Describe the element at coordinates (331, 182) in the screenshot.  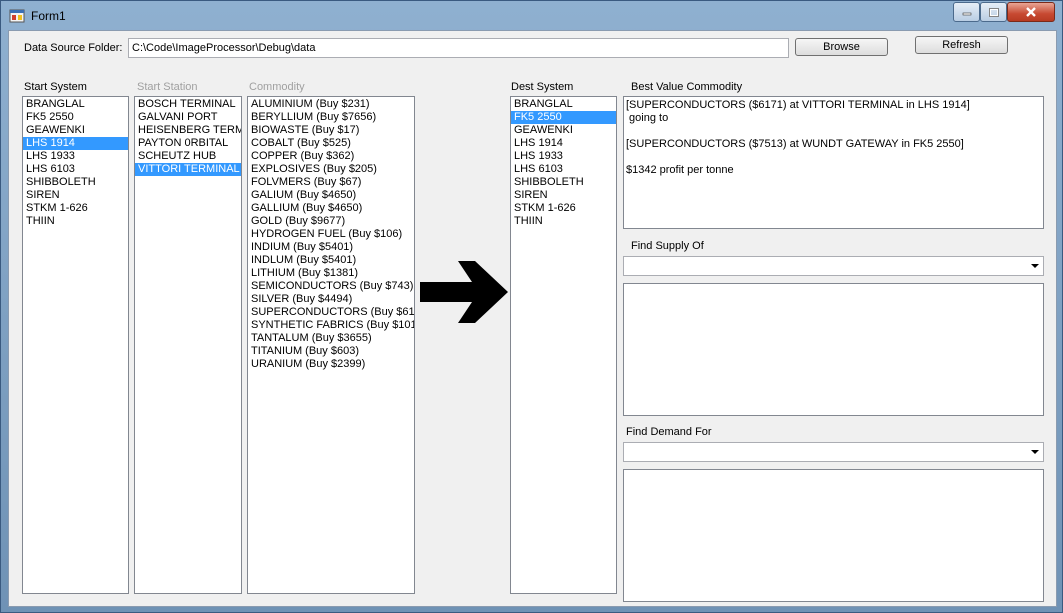
I see `list-item: FOLVMERS (Buy $67)` at that location.